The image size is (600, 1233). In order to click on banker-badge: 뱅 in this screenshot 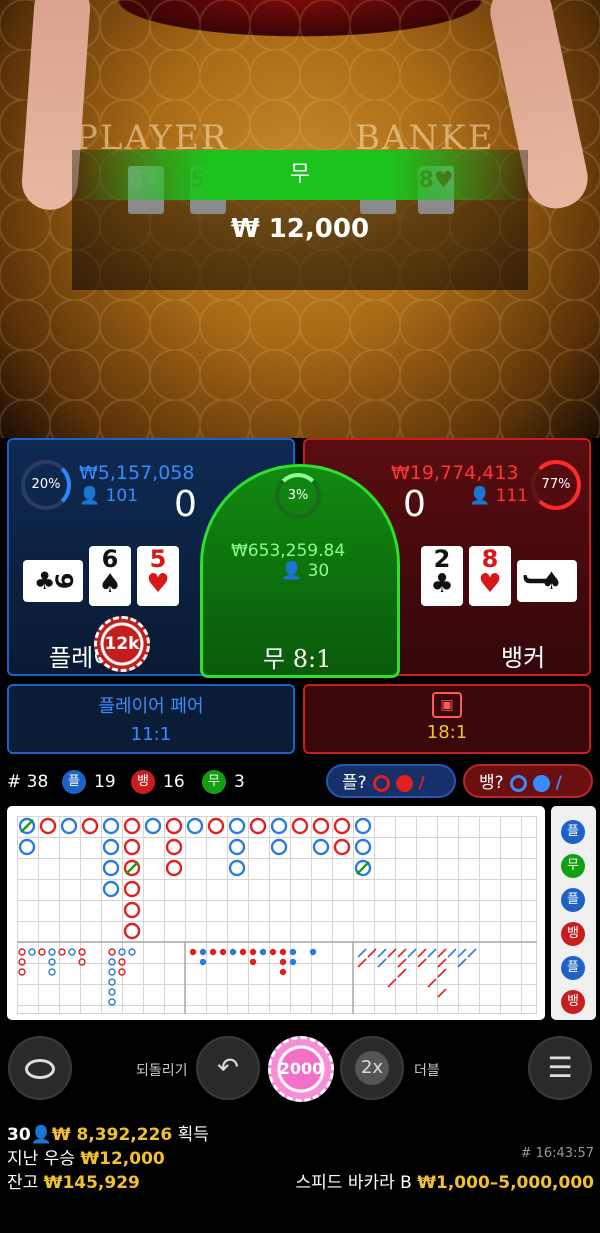, I will do `click(143, 782)`.